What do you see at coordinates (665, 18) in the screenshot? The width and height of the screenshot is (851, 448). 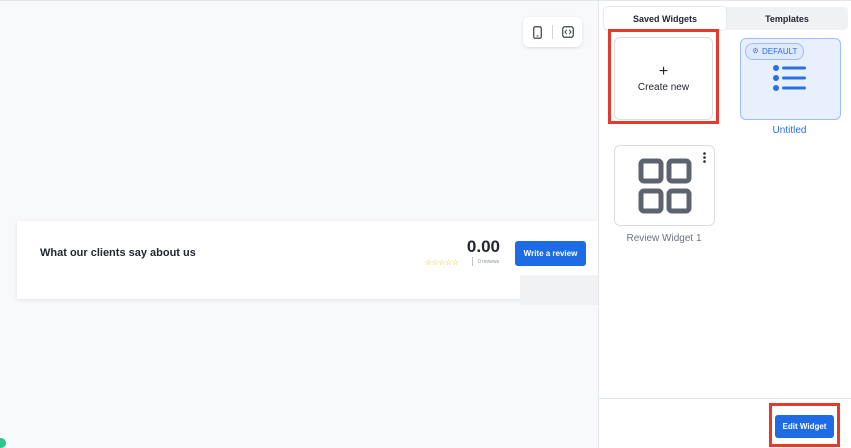 I see `tab-saved-widgets: Saved Widgets` at bounding box center [665, 18].